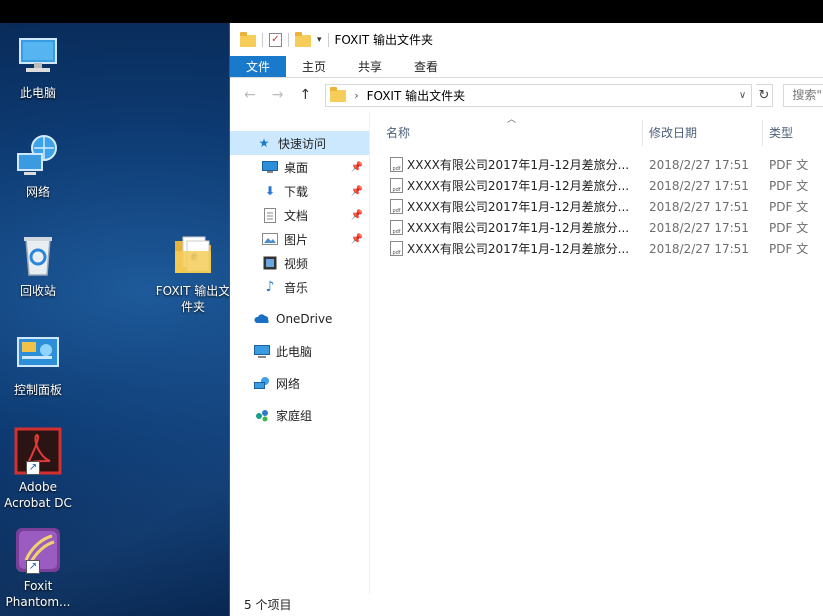  Describe the element at coordinates (38, 255) in the screenshot. I see `recycle-bin-icon` at that location.